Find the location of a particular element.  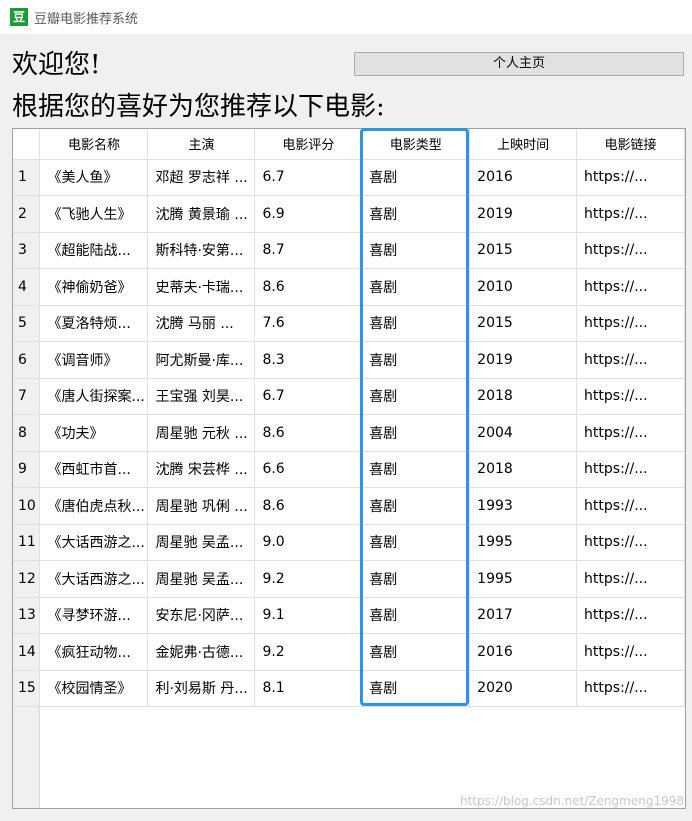

year-cell: 1993 is located at coordinates (523, 506).